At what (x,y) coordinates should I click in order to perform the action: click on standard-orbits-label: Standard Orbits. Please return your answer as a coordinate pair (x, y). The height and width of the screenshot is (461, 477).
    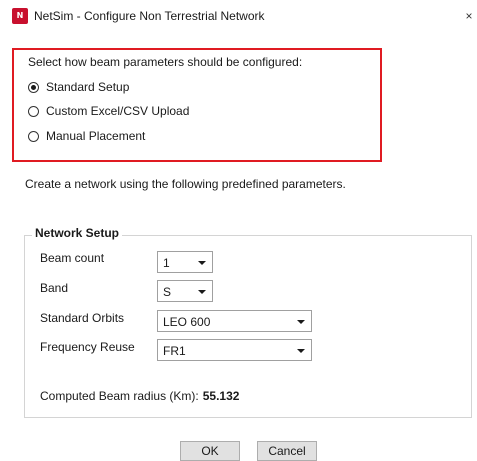
    Looking at the image, I should click on (82, 318).